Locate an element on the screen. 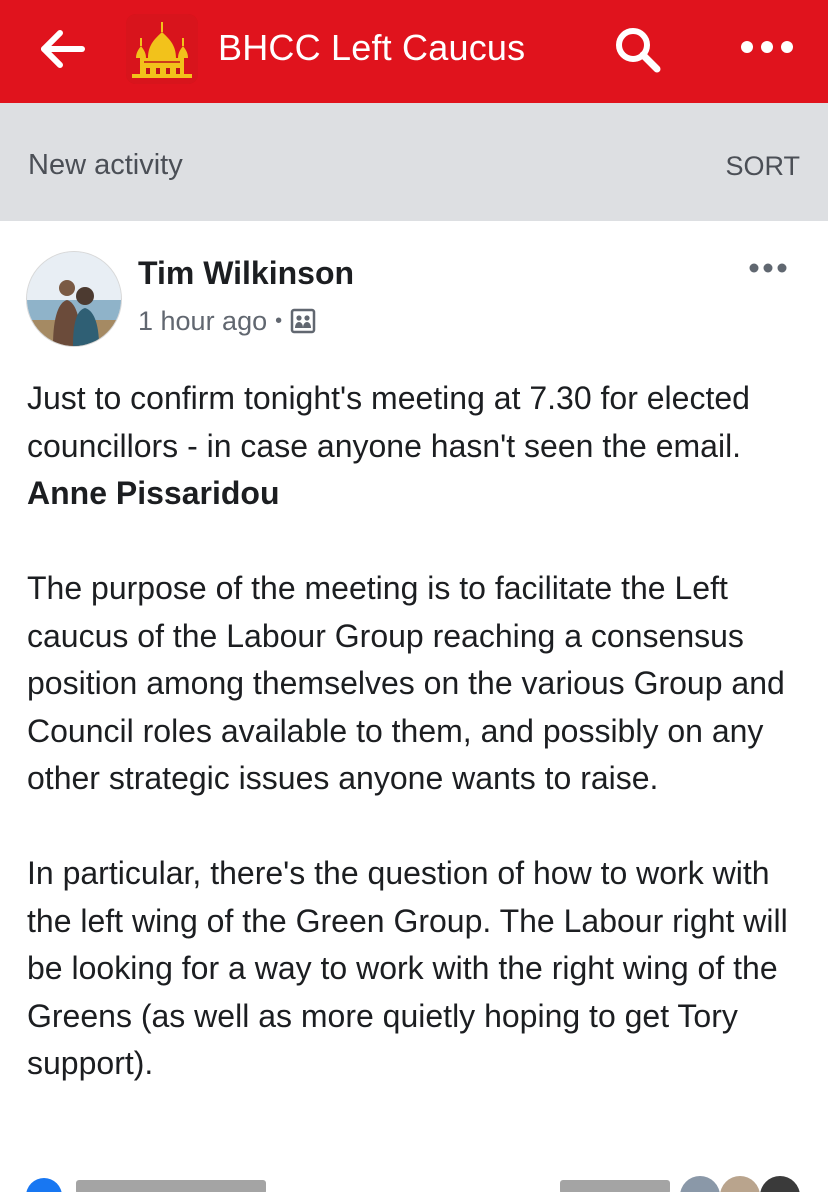 The height and width of the screenshot is (1192, 828). author-photo is located at coordinates (74, 299).